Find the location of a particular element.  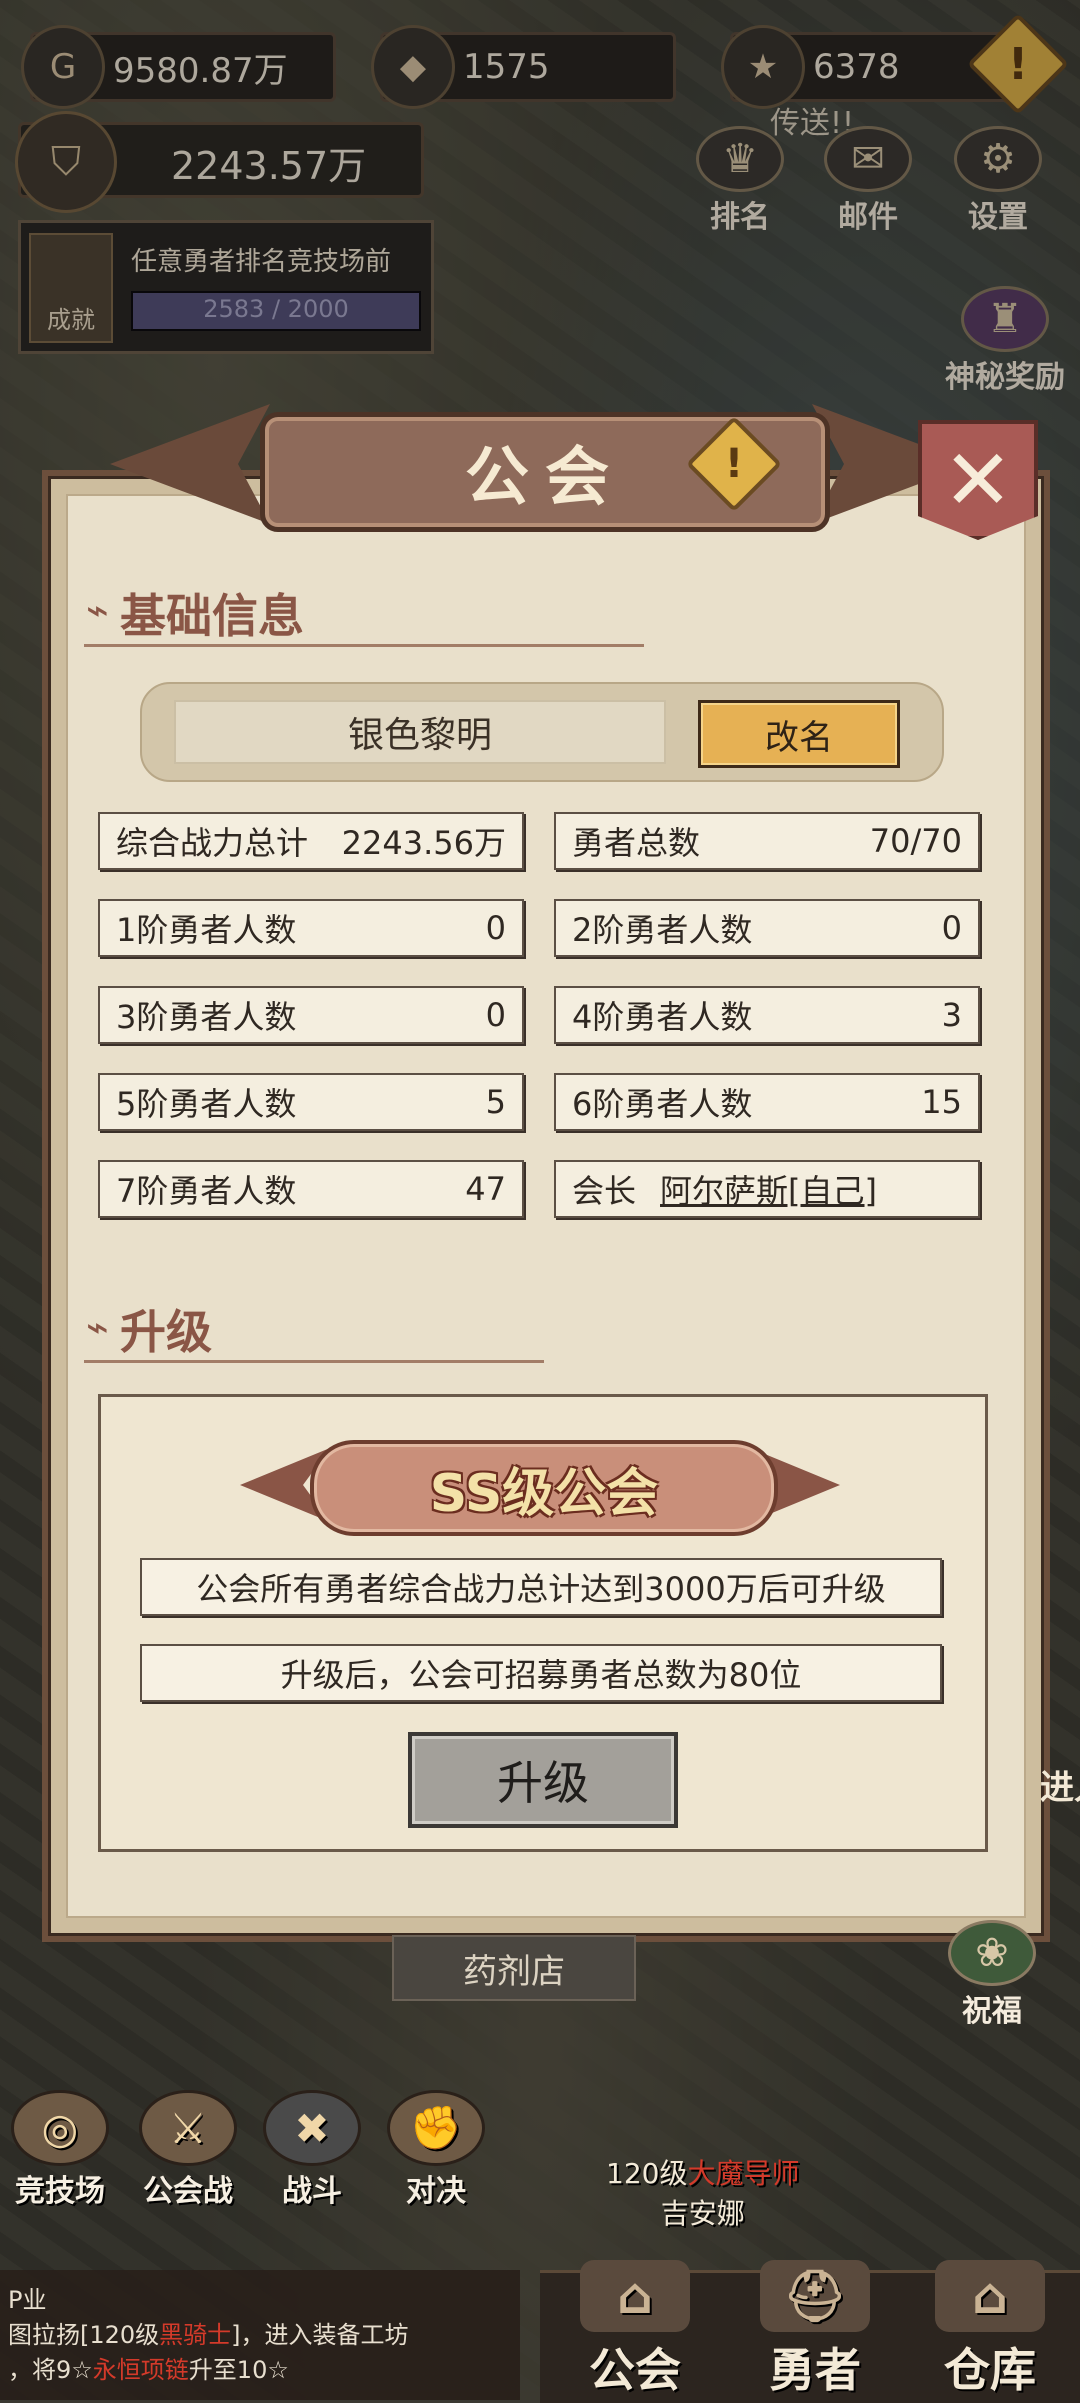

chat-line: 图拉扬[120级黑骑士]，进入装备工坊 is located at coordinates (260, 2332).